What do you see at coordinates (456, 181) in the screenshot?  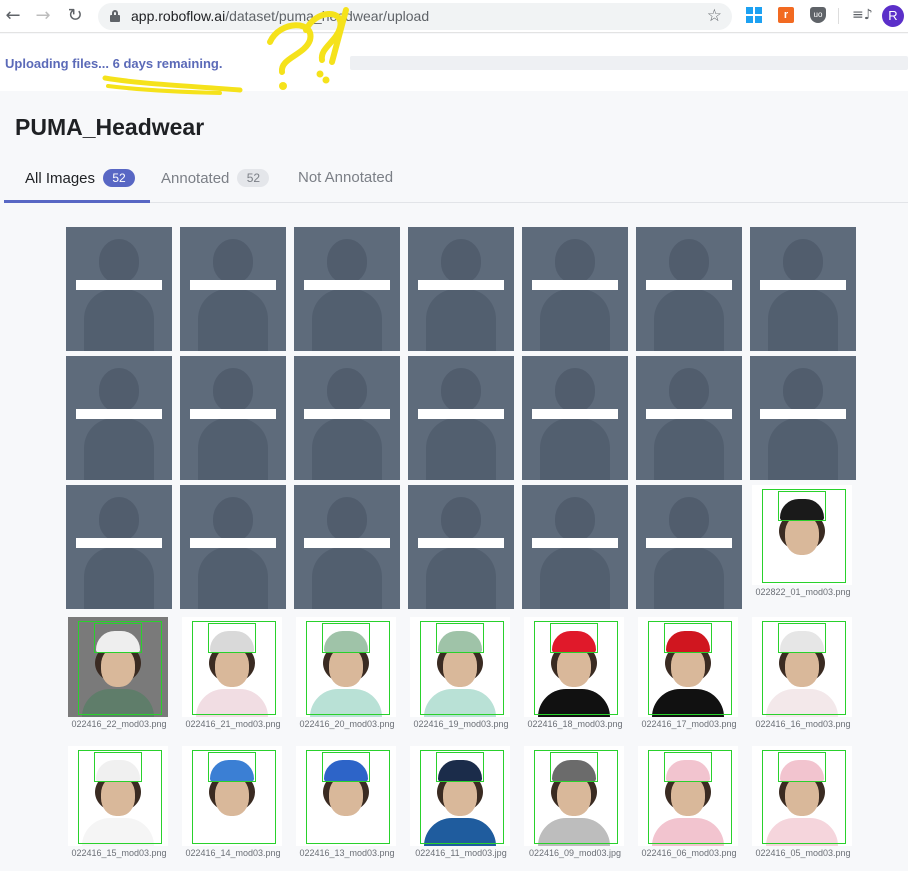 I see `image-filter-tabs: All Images 52 Annotated 52 Not Annotated` at bounding box center [456, 181].